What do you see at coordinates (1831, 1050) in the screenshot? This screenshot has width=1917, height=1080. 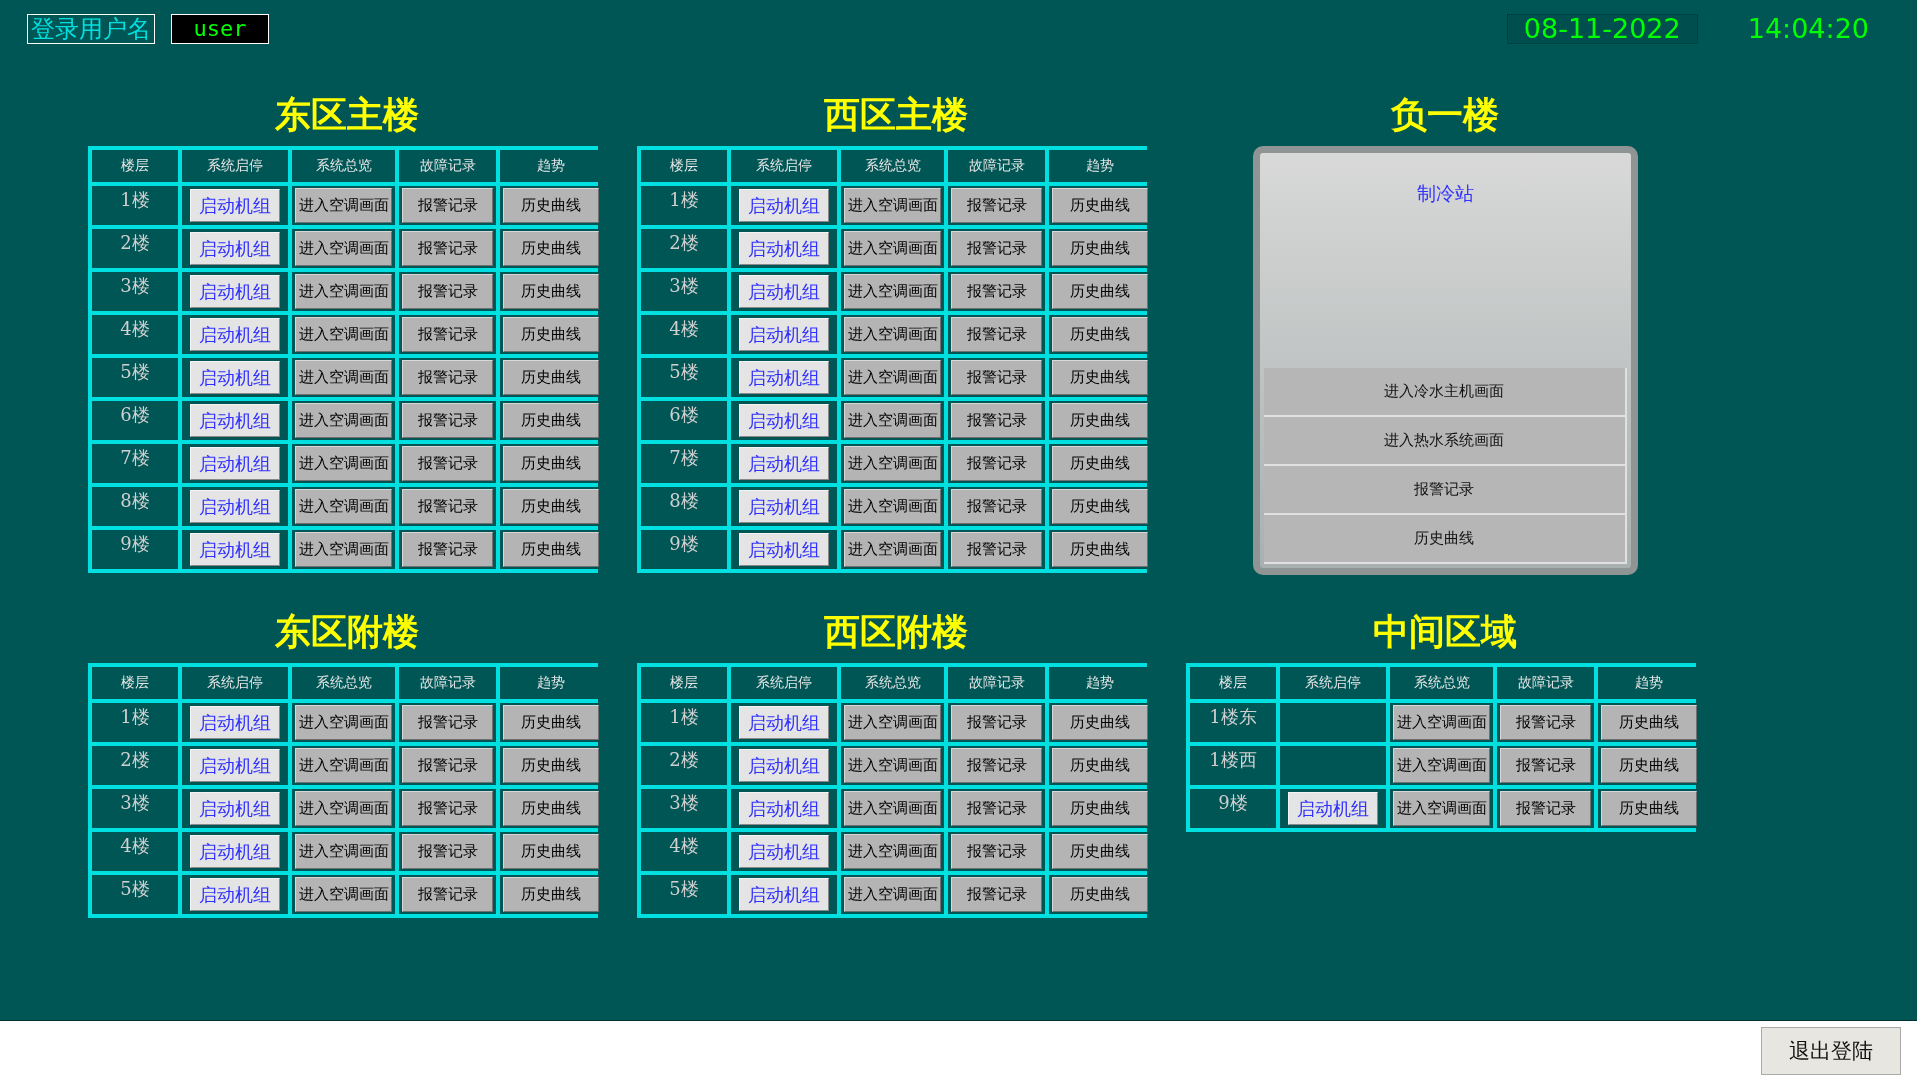 I see `logout-button: 退出登陆` at bounding box center [1831, 1050].